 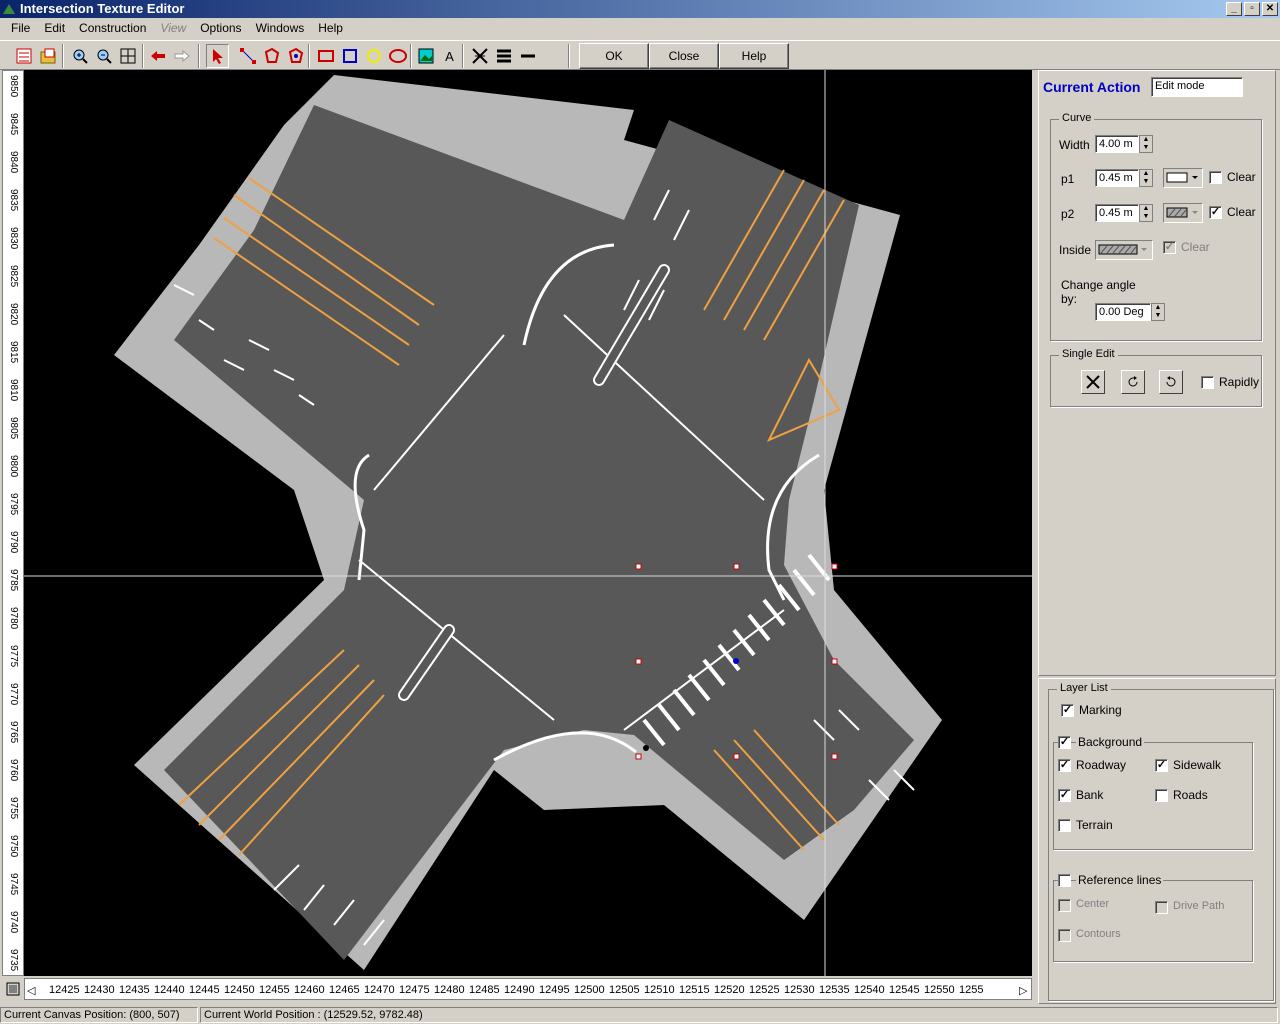 I want to click on p2-style-select, so click(x=1183, y=213).